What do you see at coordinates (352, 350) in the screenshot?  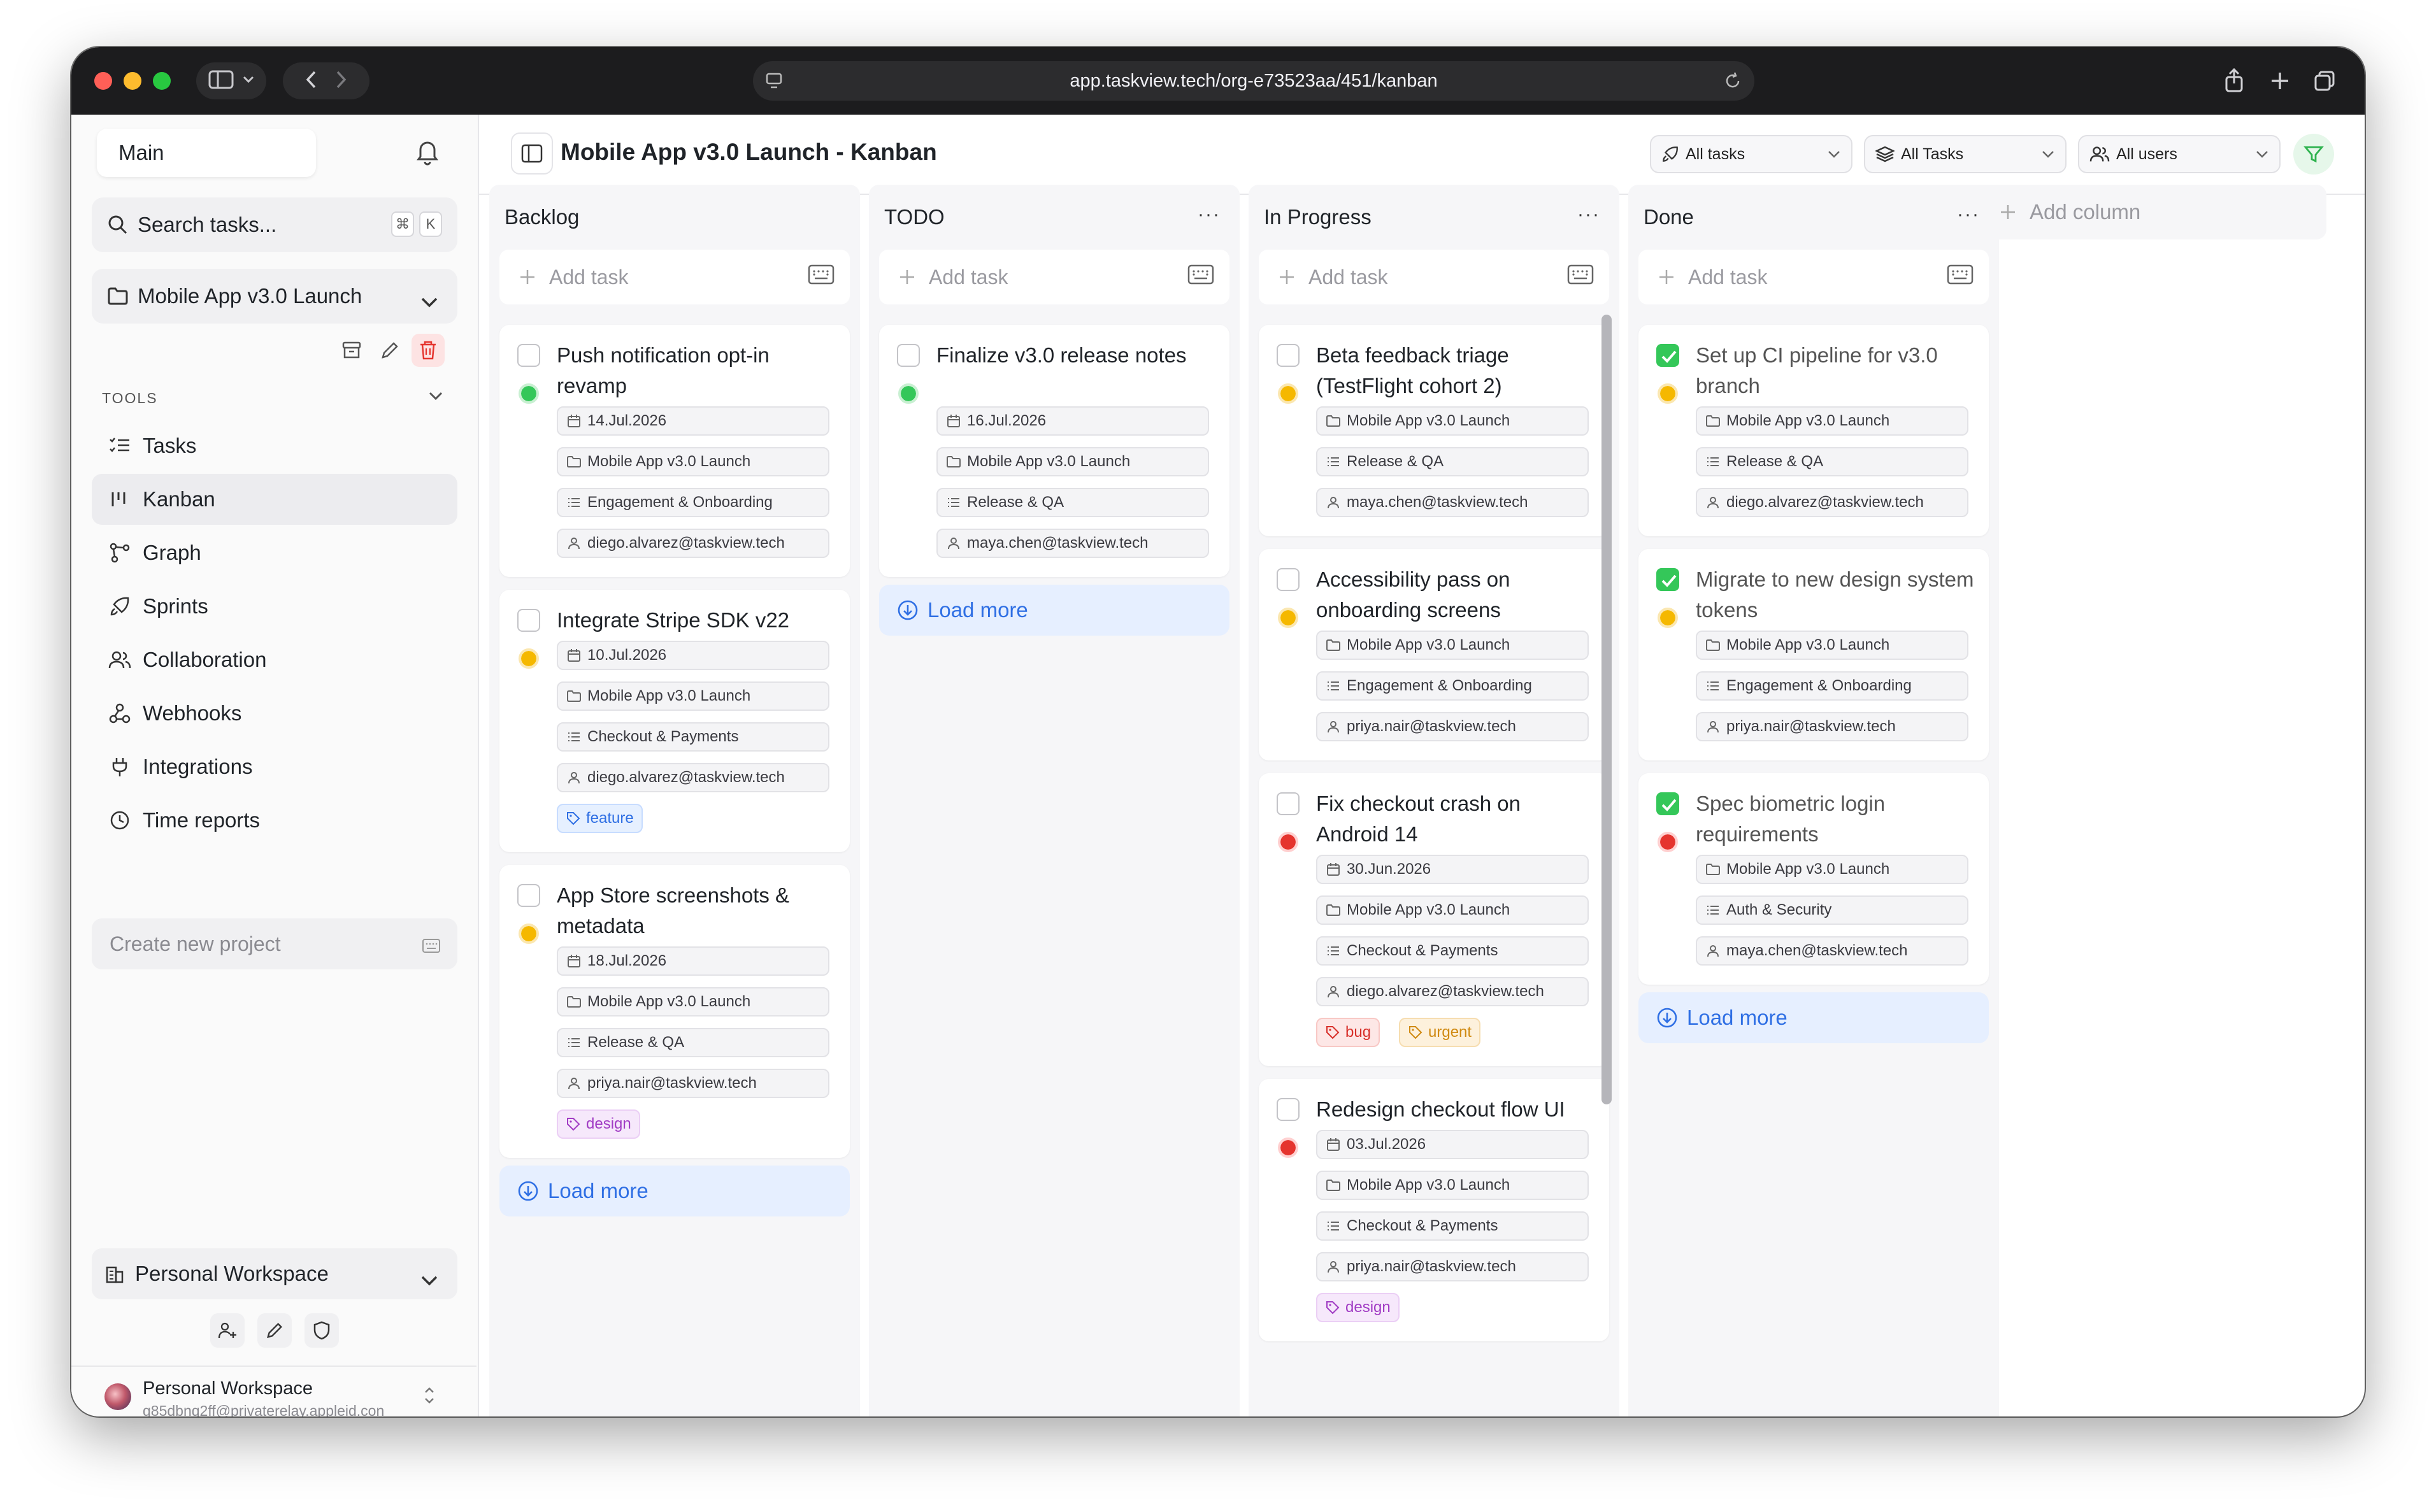 I see `archive-project-button` at bounding box center [352, 350].